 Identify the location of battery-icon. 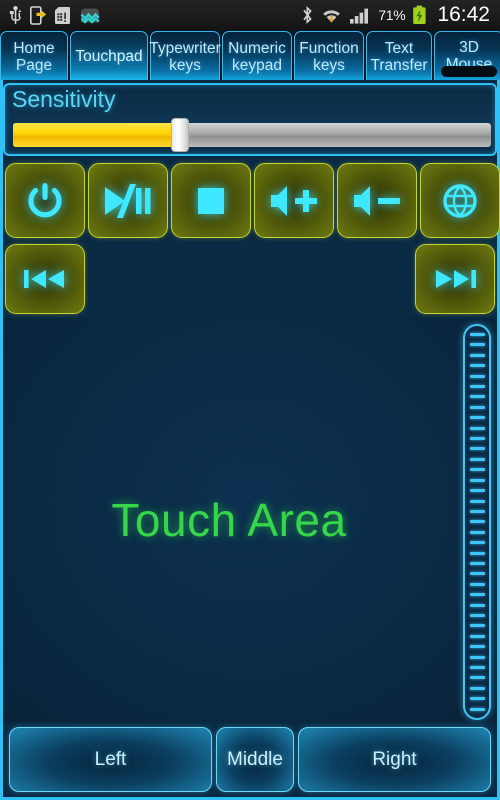
(420, 15).